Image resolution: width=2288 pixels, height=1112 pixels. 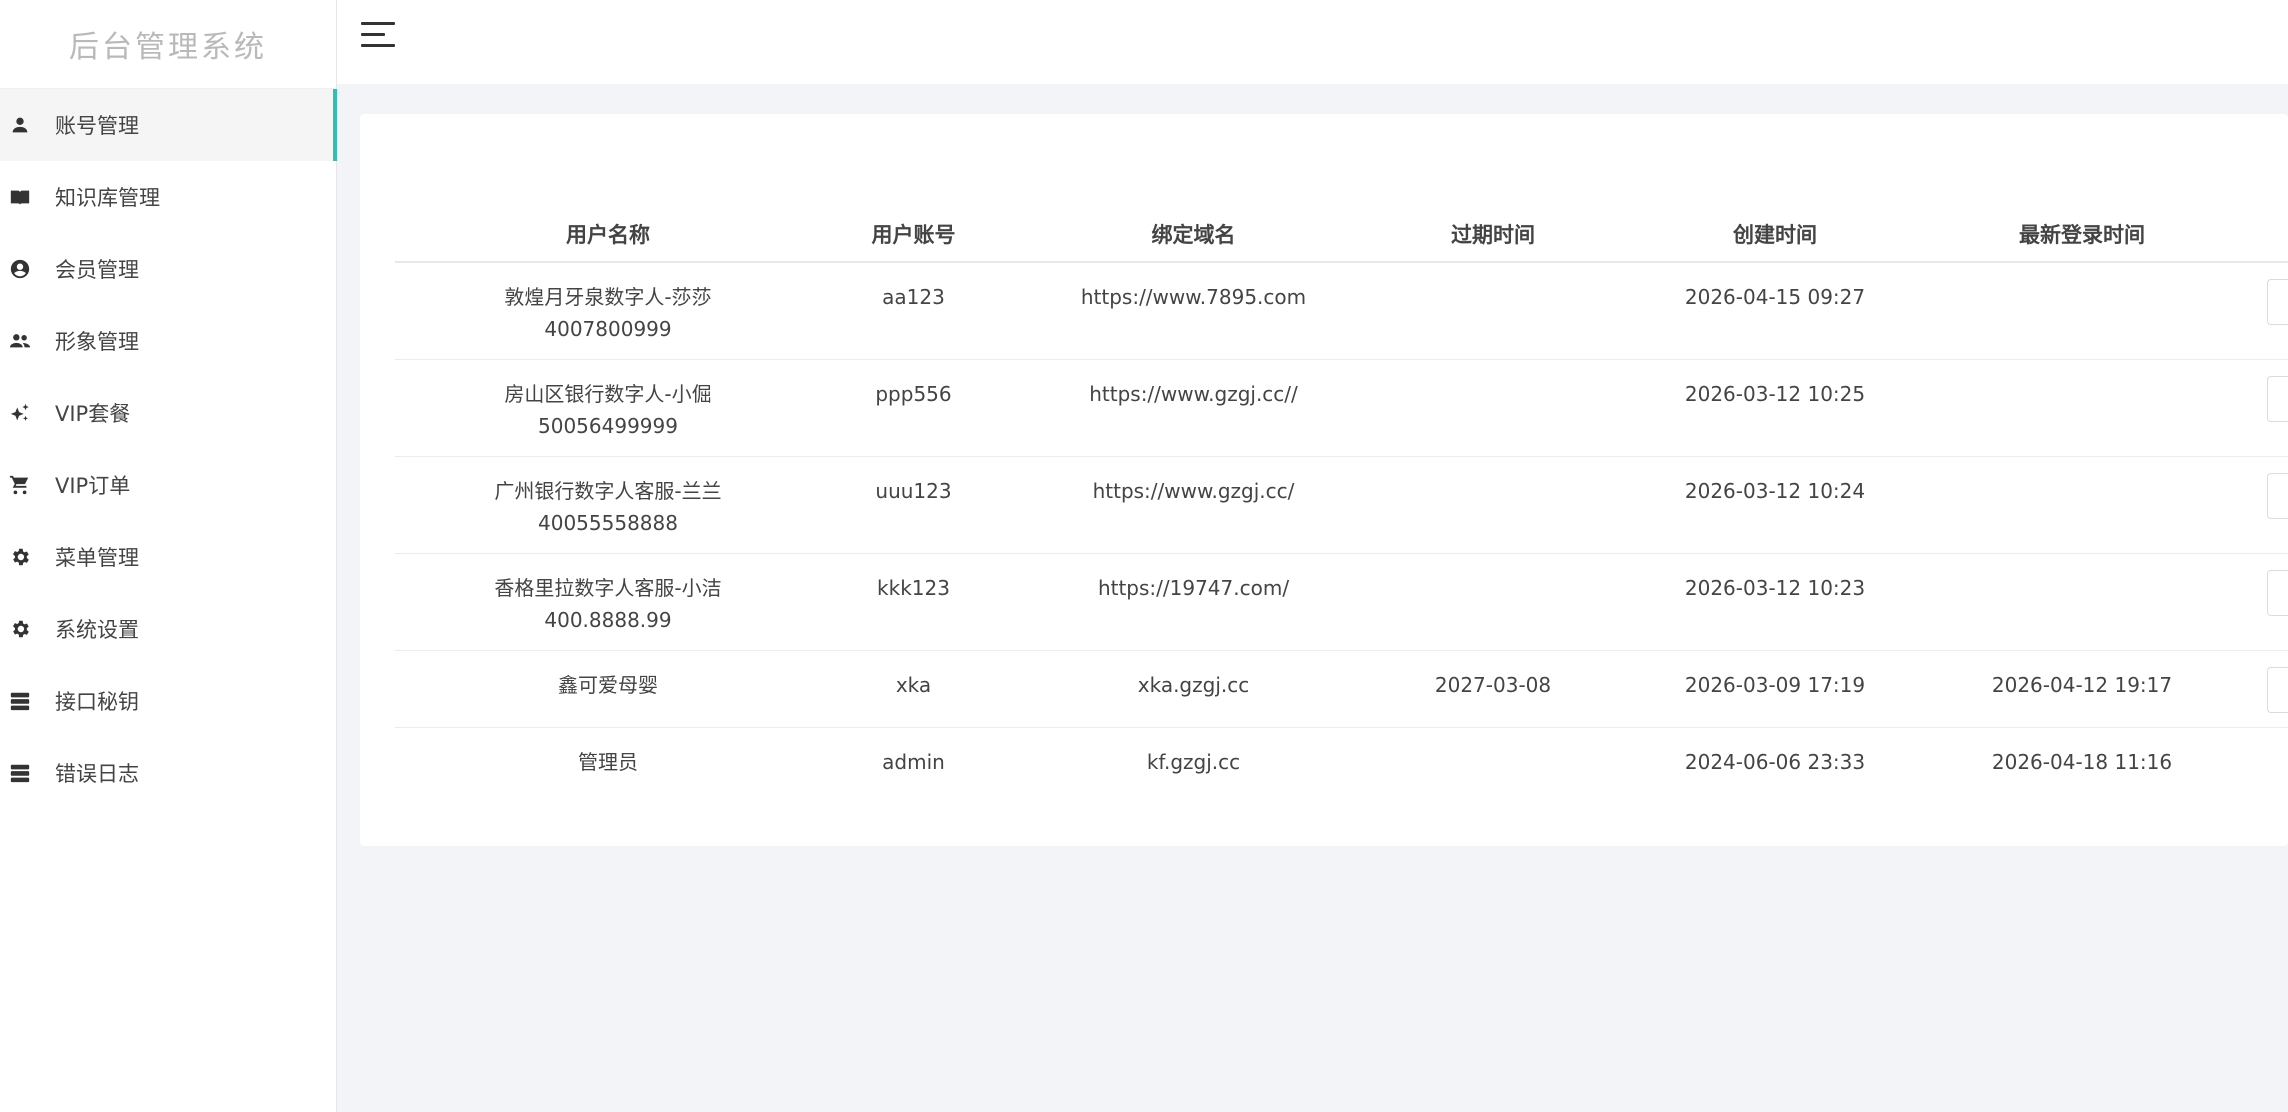 What do you see at coordinates (20, 197) in the screenshot?
I see `book-icon` at bounding box center [20, 197].